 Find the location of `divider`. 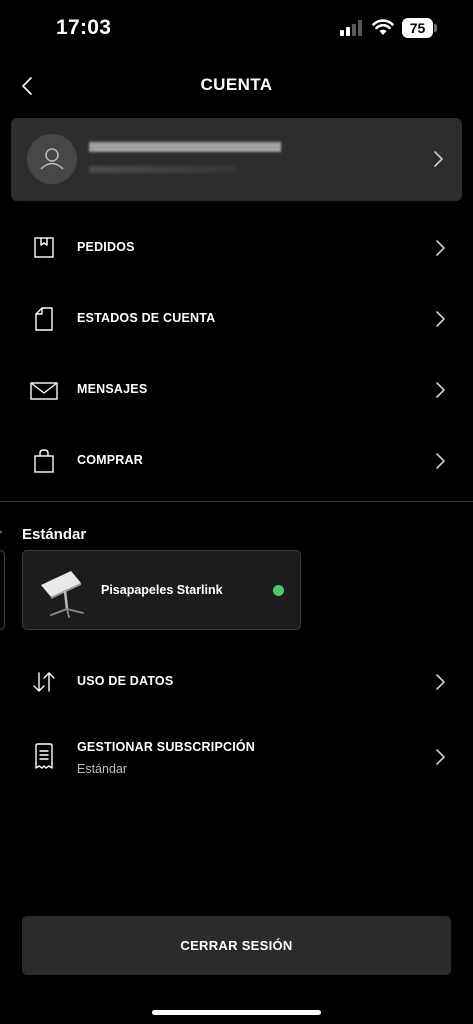

divider is located at coordinates (236, 501).